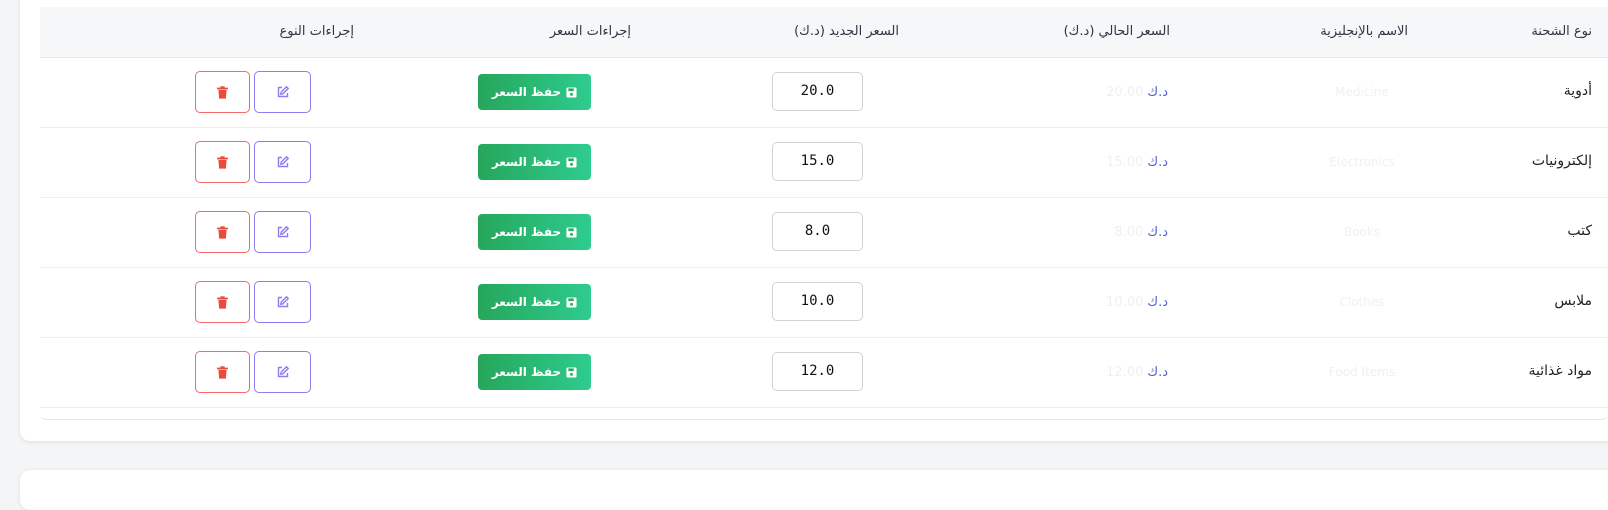 Image resolution: width=1608 pixels, height=510 pixels. What do you see at coordinates (1129, 232) in the screenshot?
I see `current-price-value: 8.00` at bounding box center [1129, 232].